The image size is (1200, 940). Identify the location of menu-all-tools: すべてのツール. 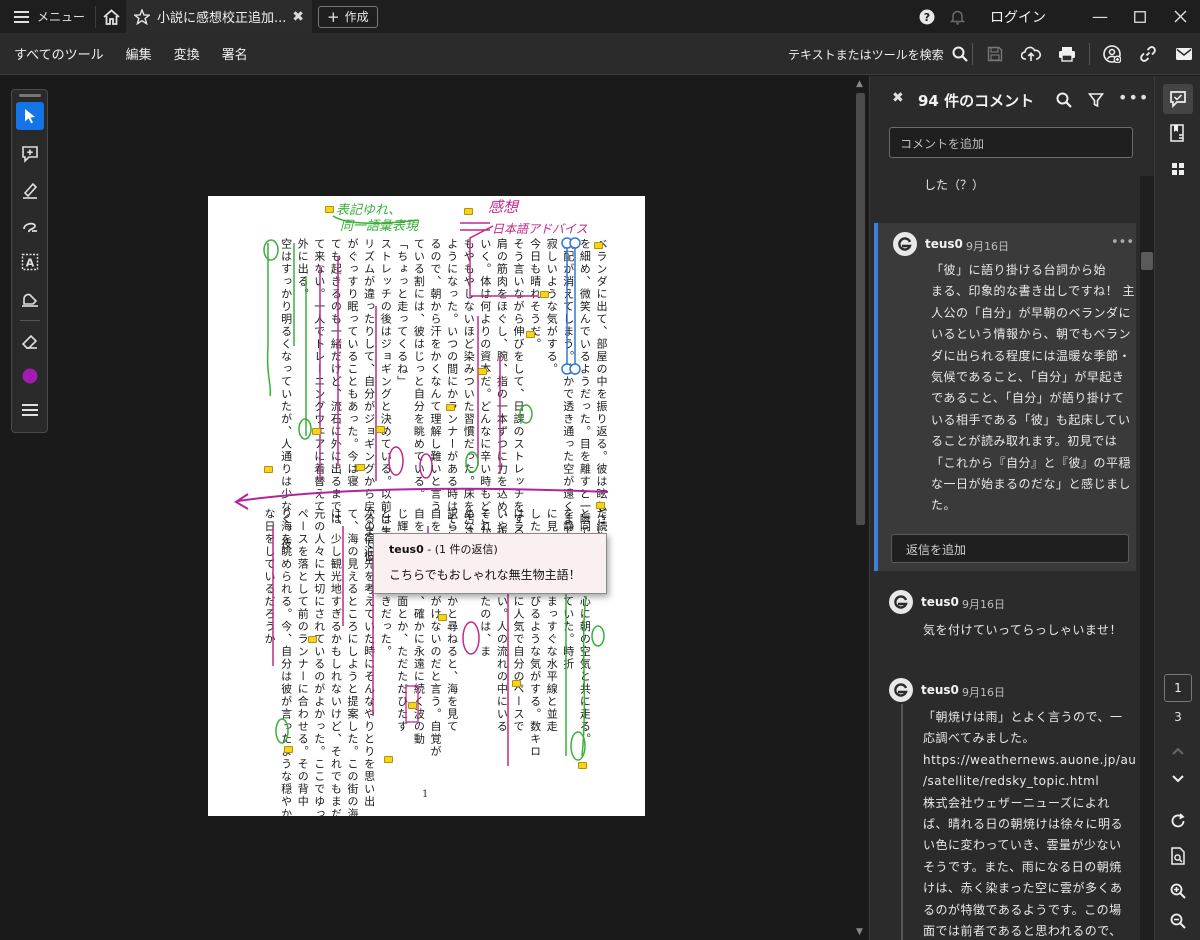
(59, 53).